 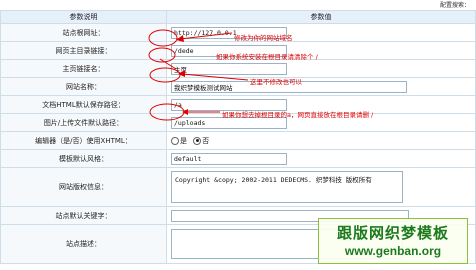 I want to click on site-watermark: 跟版网织梦模板 www.genban.org, so click(x=393, y=241).